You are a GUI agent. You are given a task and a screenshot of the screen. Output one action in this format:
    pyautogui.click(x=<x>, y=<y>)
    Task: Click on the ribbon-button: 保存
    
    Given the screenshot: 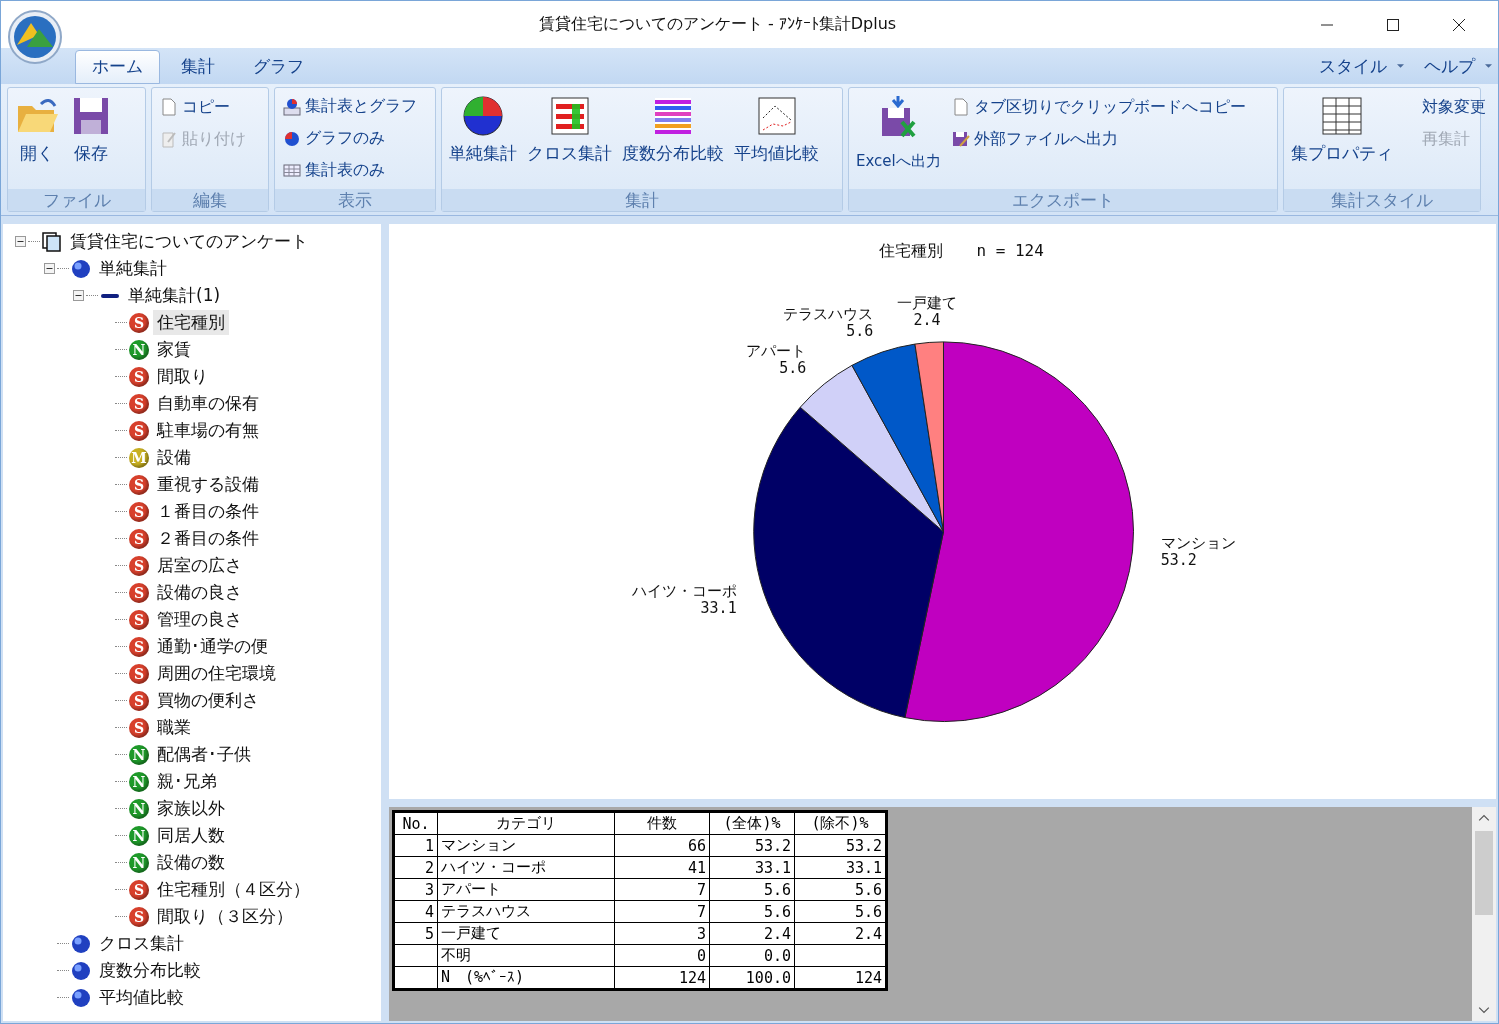 What is the action you would take?
    pyautogui.click(x=91, y=137)
    